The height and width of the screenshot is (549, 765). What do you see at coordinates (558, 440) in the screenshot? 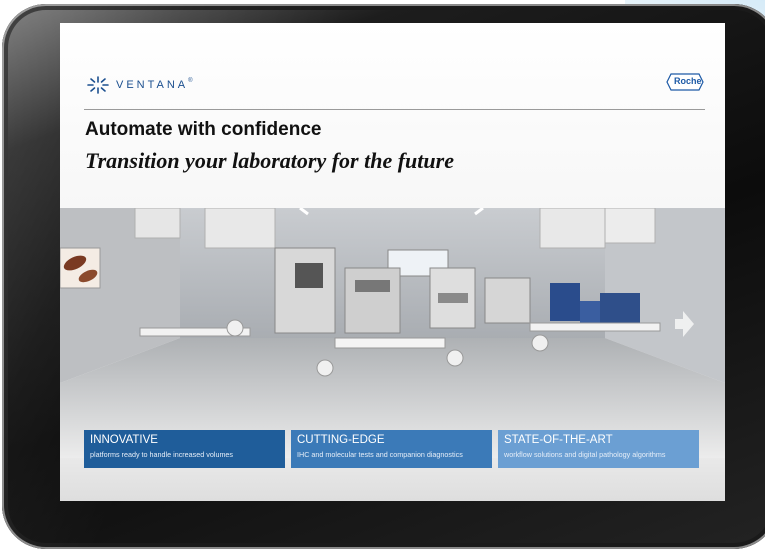
I see `feature-title: STATE-OF-THE-ART` at bounding box center [558, 440].